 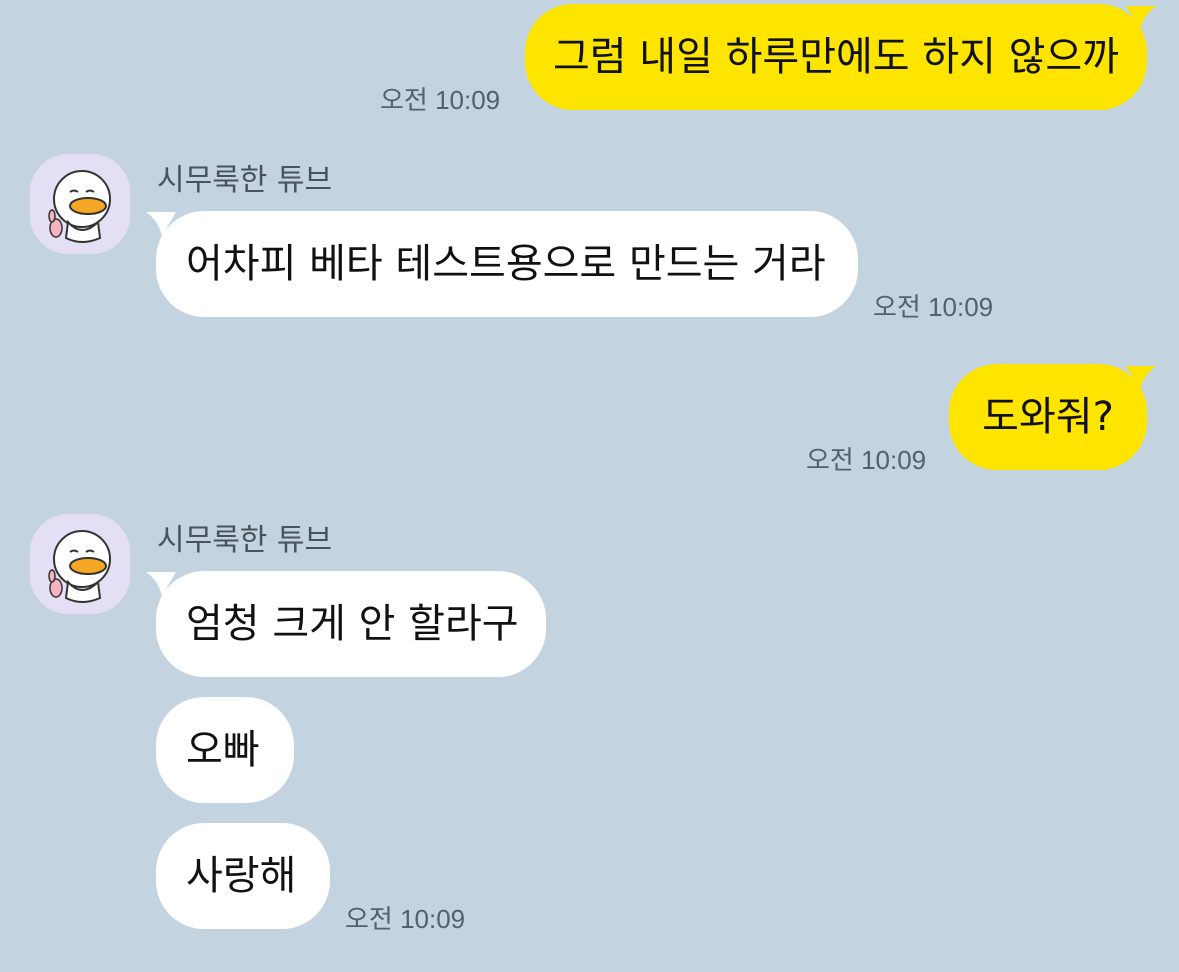 I want to click on message-text: 그럼 내일 하루만에도 하지 않으까, so click(x=836, y=57).